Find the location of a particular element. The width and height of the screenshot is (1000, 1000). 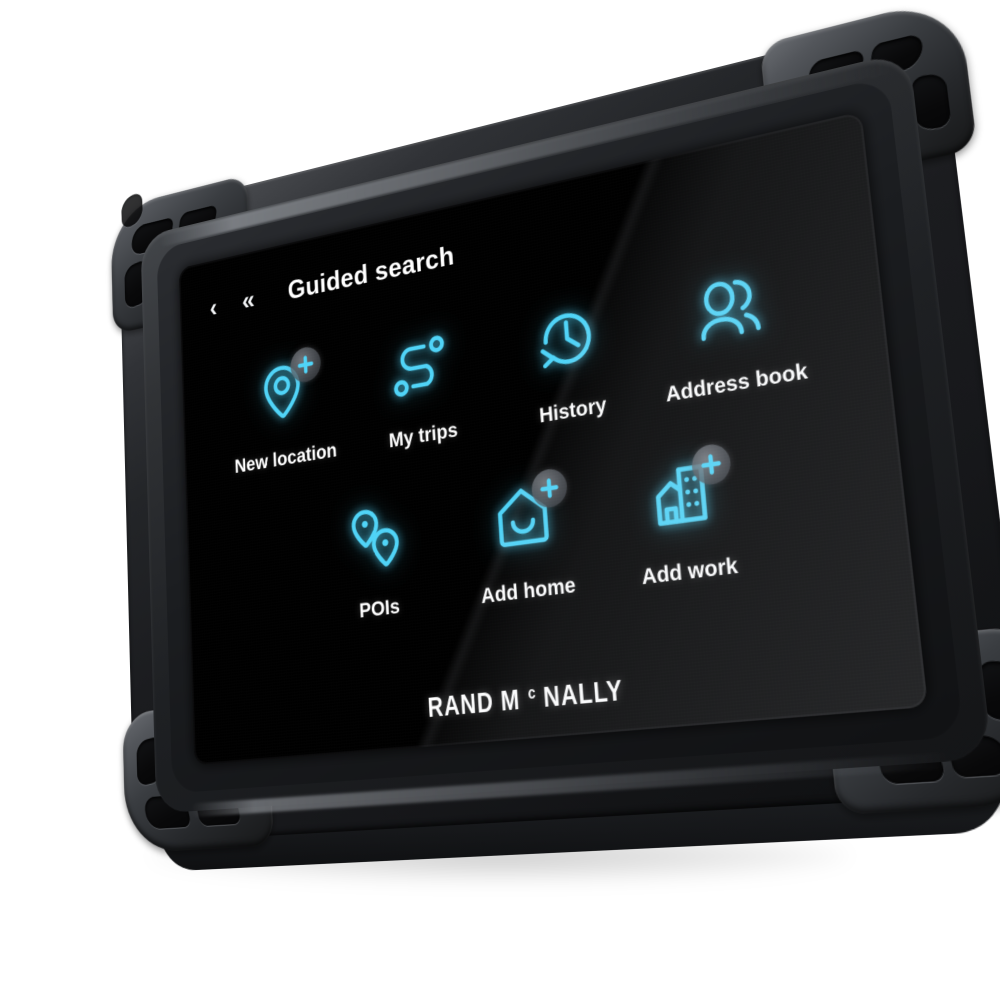

tile-new-location: New location is located at coordinates (284, 409).